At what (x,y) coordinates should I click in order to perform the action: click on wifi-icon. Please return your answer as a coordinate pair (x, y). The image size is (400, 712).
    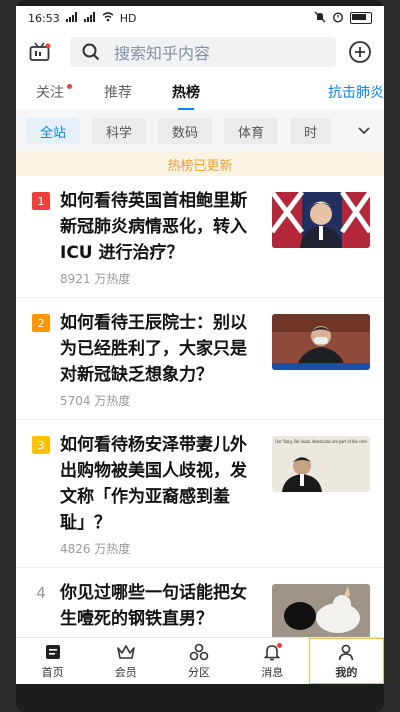
    Looking at the image, I should click on (108, 18).